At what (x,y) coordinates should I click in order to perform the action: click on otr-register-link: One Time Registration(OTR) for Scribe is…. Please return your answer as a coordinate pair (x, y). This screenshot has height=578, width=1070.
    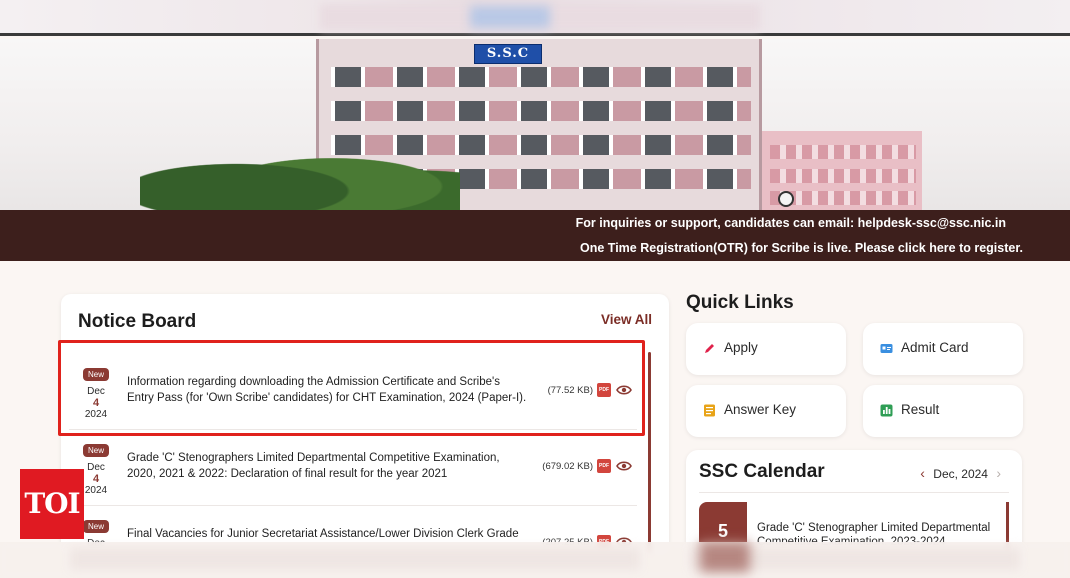
    Looking at the image, I should click on (801, 248).